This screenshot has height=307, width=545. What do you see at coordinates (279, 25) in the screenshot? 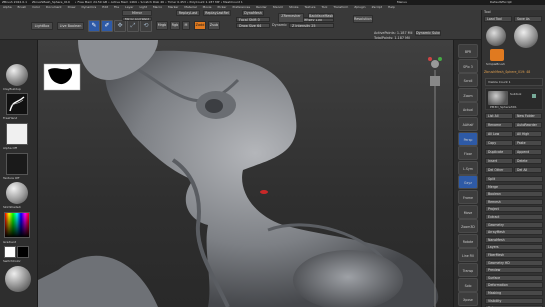
I see `dynamic-toggle: Dynamic` at bounding box center [279, 25].